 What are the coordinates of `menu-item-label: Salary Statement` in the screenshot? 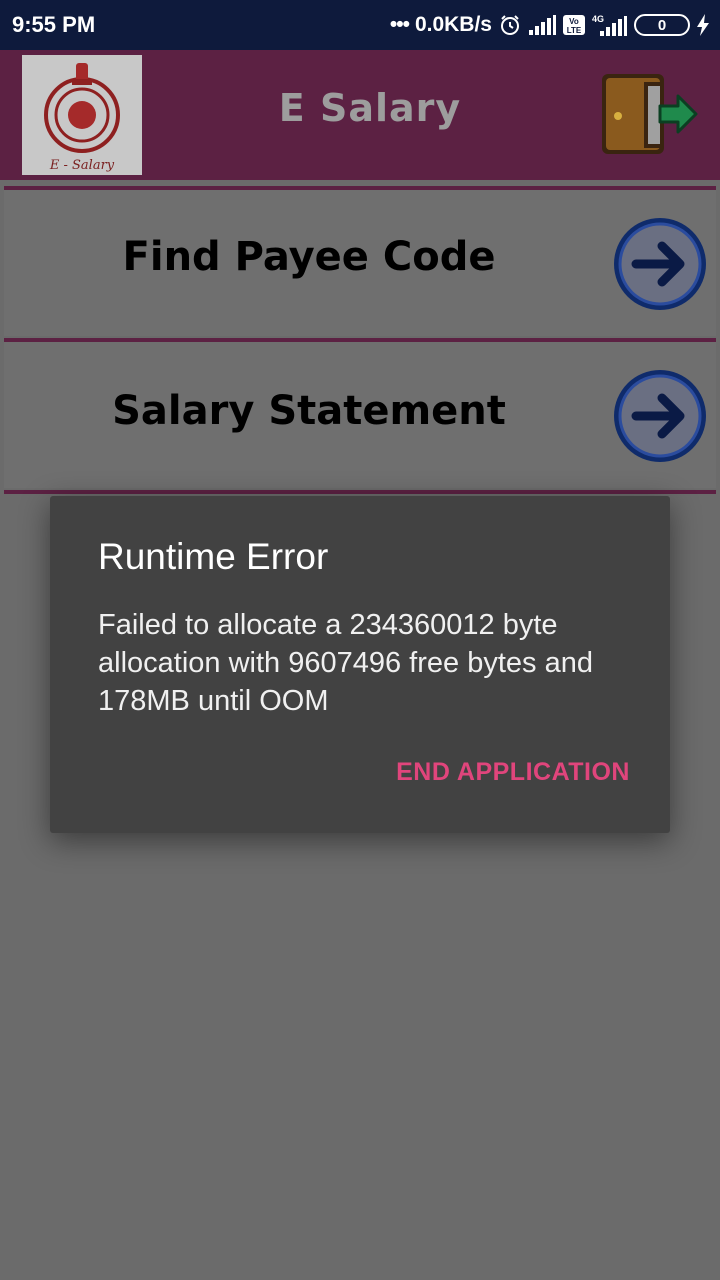 It's located at (309, 411).